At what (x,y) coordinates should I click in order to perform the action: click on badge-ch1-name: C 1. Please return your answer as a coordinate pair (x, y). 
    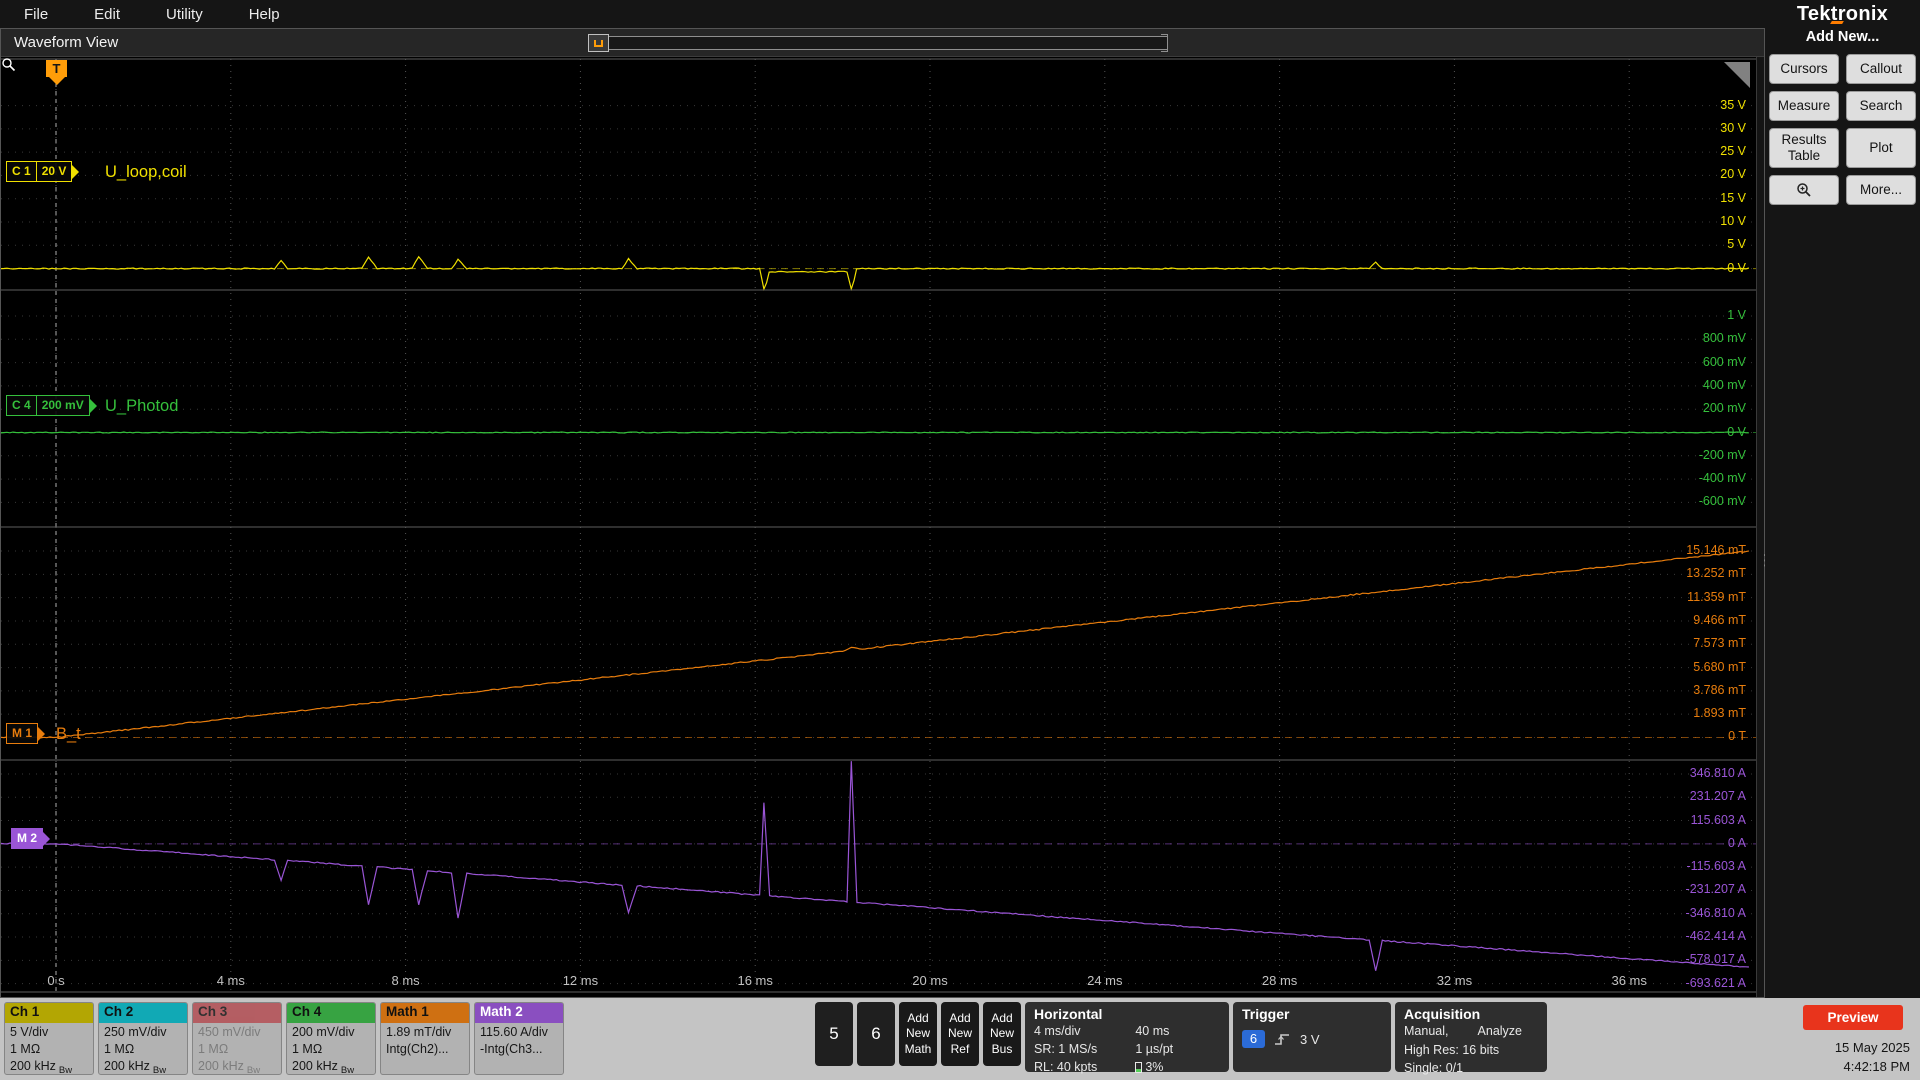
    Looking at the image, I should click on (21, 171).